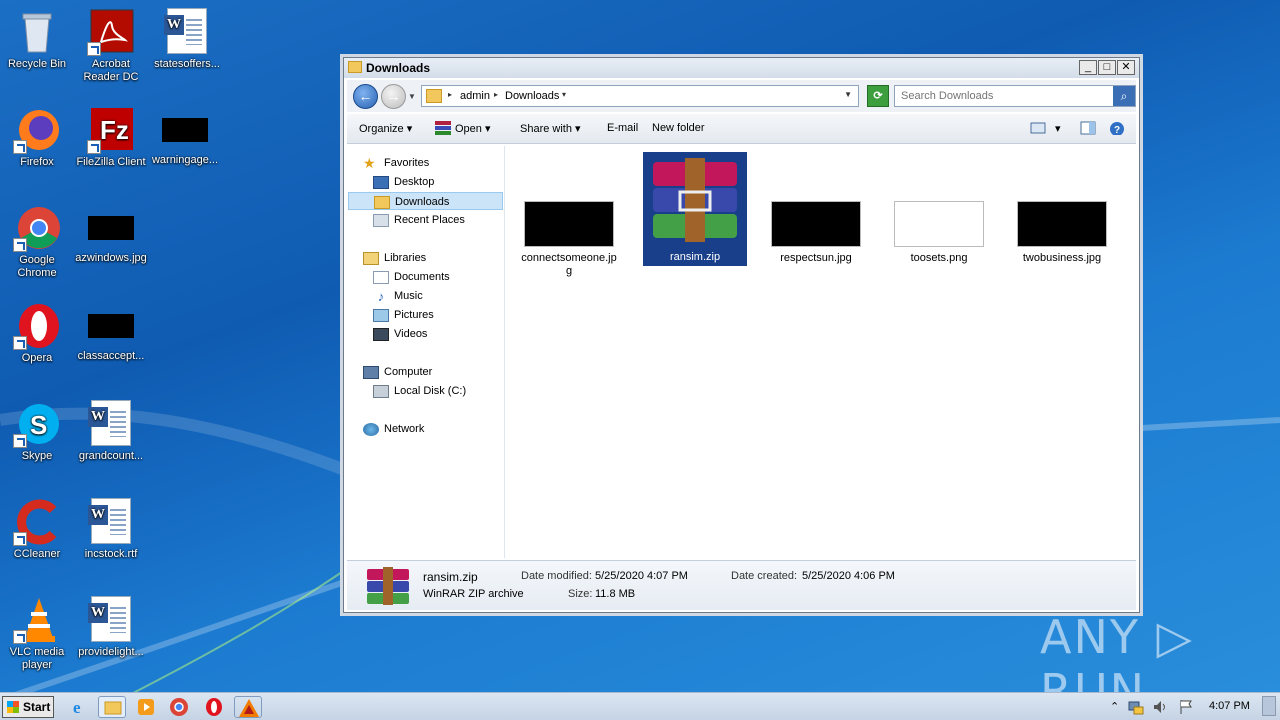  I want to click on refresh-button: ⟳, so click(878, 96).